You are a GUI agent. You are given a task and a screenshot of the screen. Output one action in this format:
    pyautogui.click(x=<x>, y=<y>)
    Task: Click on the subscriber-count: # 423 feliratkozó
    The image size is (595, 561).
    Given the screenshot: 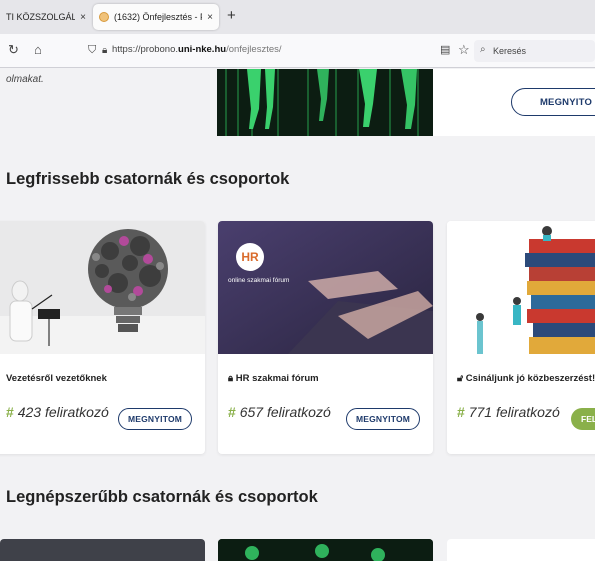 What is the action you would take?
    pyautogui.click(x=57, y=412)
    